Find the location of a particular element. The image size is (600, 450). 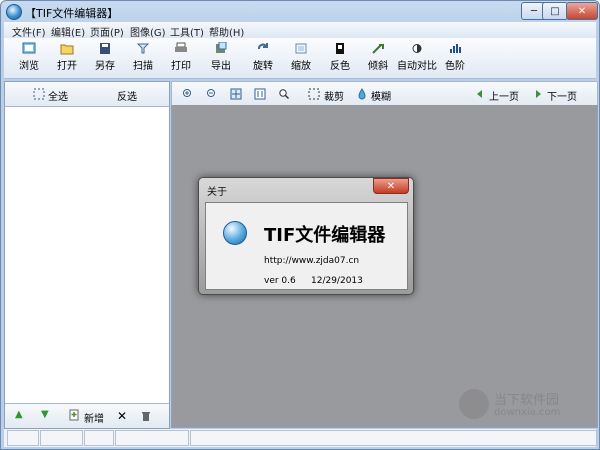

menu-help: 帮助(H) is located at coordinates (226, 31).